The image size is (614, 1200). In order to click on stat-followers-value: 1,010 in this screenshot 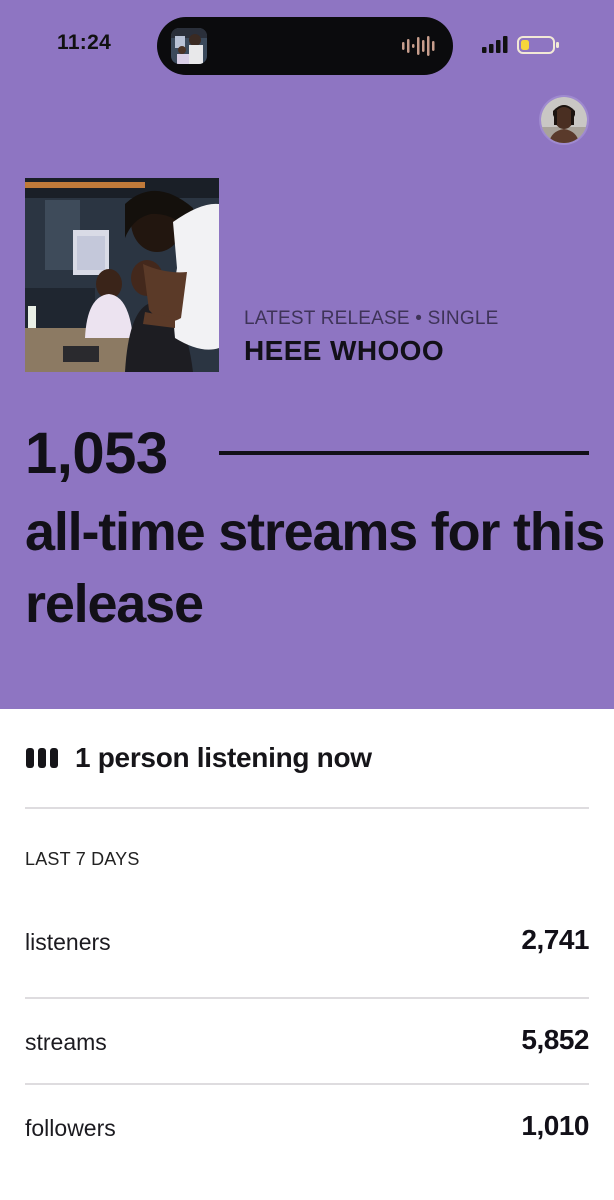, I will do `click(555, 1125)`.